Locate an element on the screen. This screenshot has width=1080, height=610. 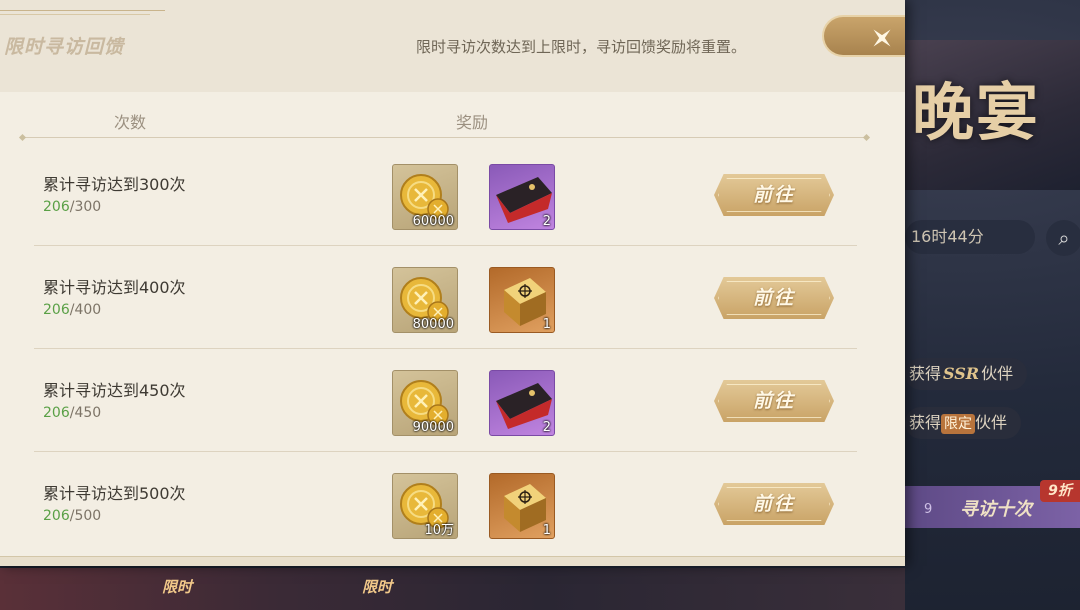
row-progress: 206/450 is located at coordinates (72, 413).